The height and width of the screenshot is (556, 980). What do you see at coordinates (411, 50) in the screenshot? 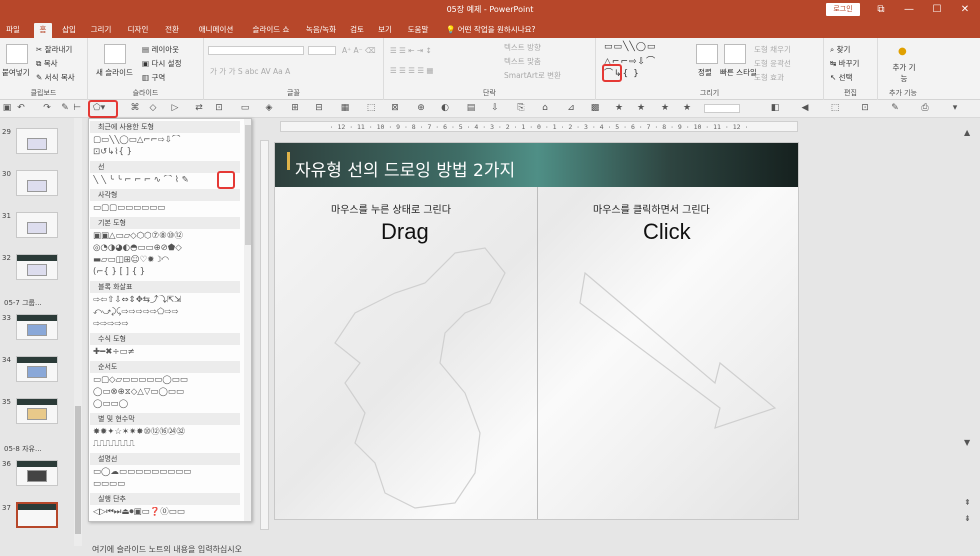
I see `list-icons: ☰ ☰ ⇤ ⇥ ↕` at bounding box center [411, 50].